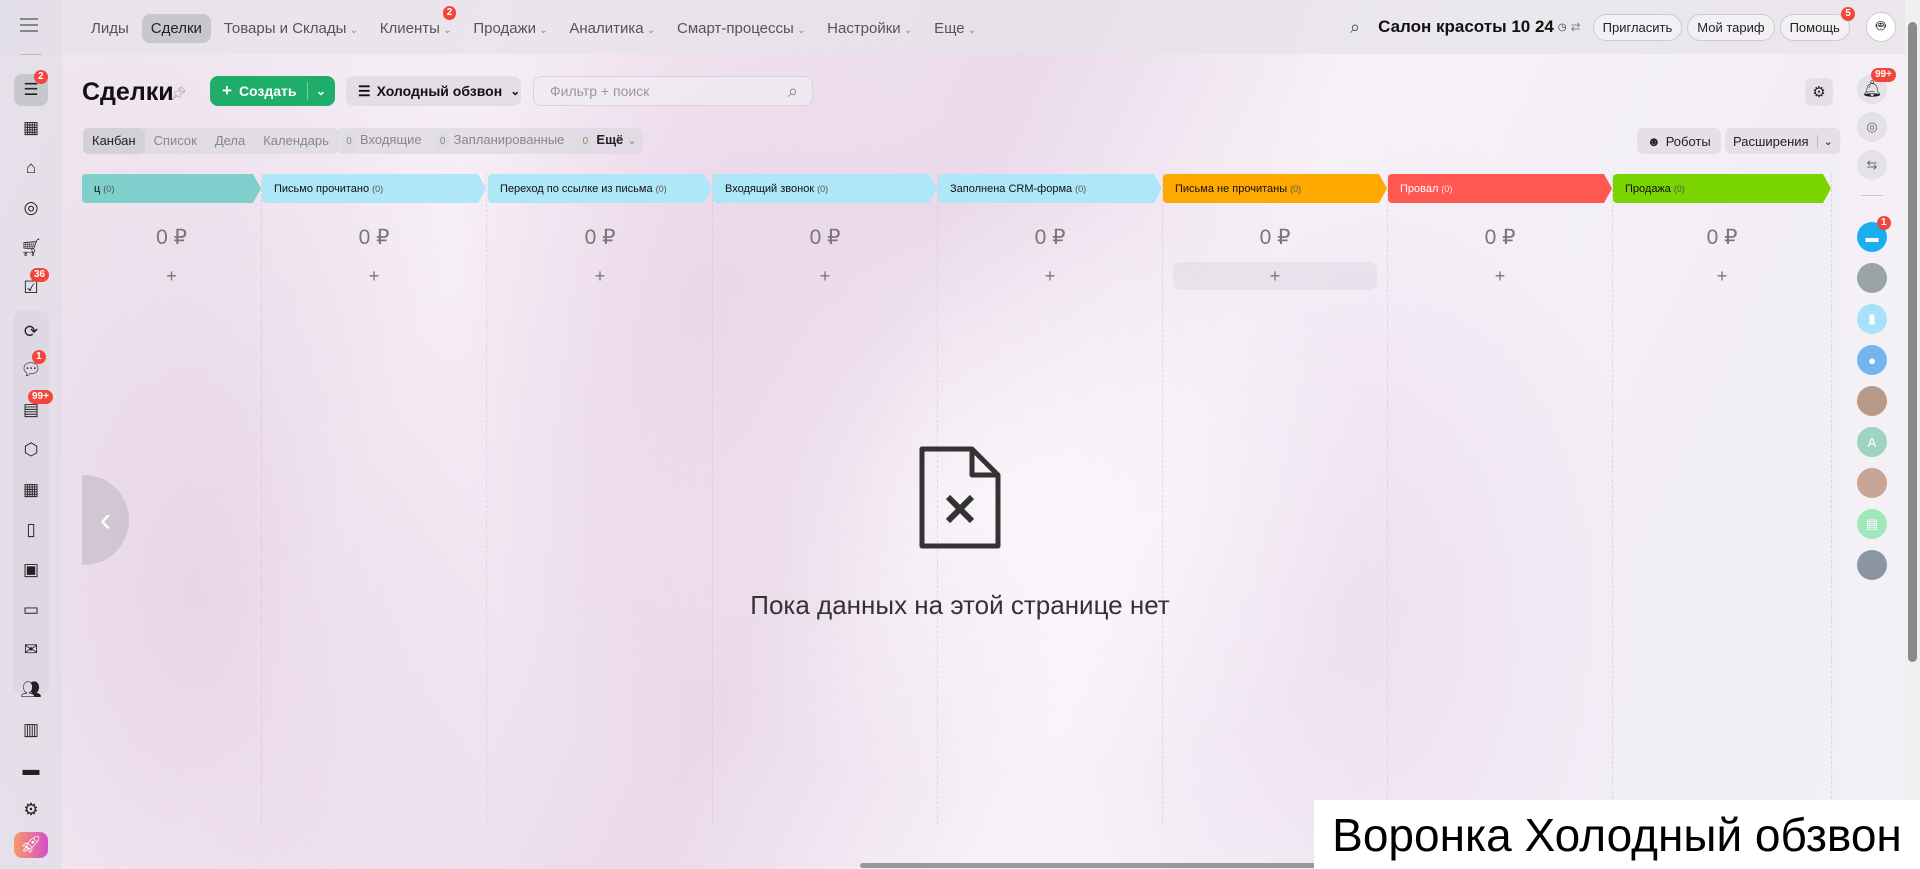 This screenshot has width=1920, height=869. I want to click on activity-counters: 0 Входящие 0 Запланированные 0 Ещё ⌄, so click(489, 141).